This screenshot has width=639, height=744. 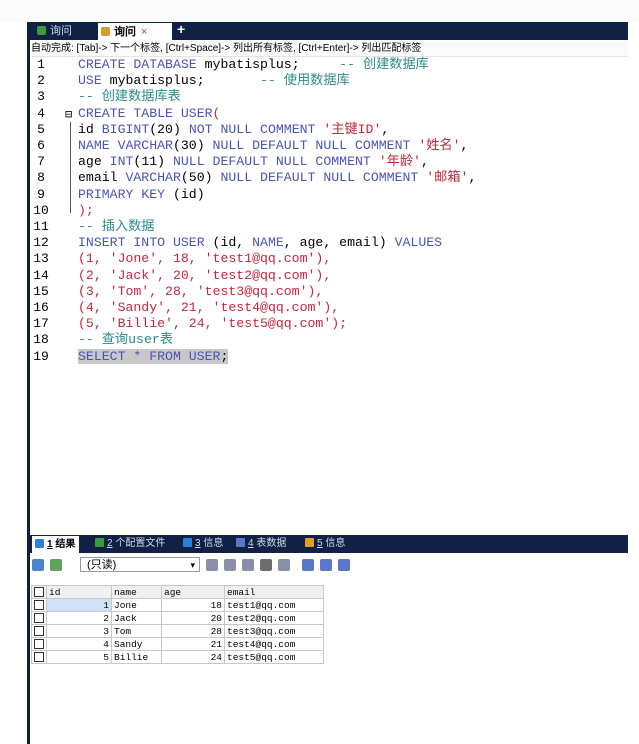 I want to click on code-token: (30), so click(x=192, y=145).